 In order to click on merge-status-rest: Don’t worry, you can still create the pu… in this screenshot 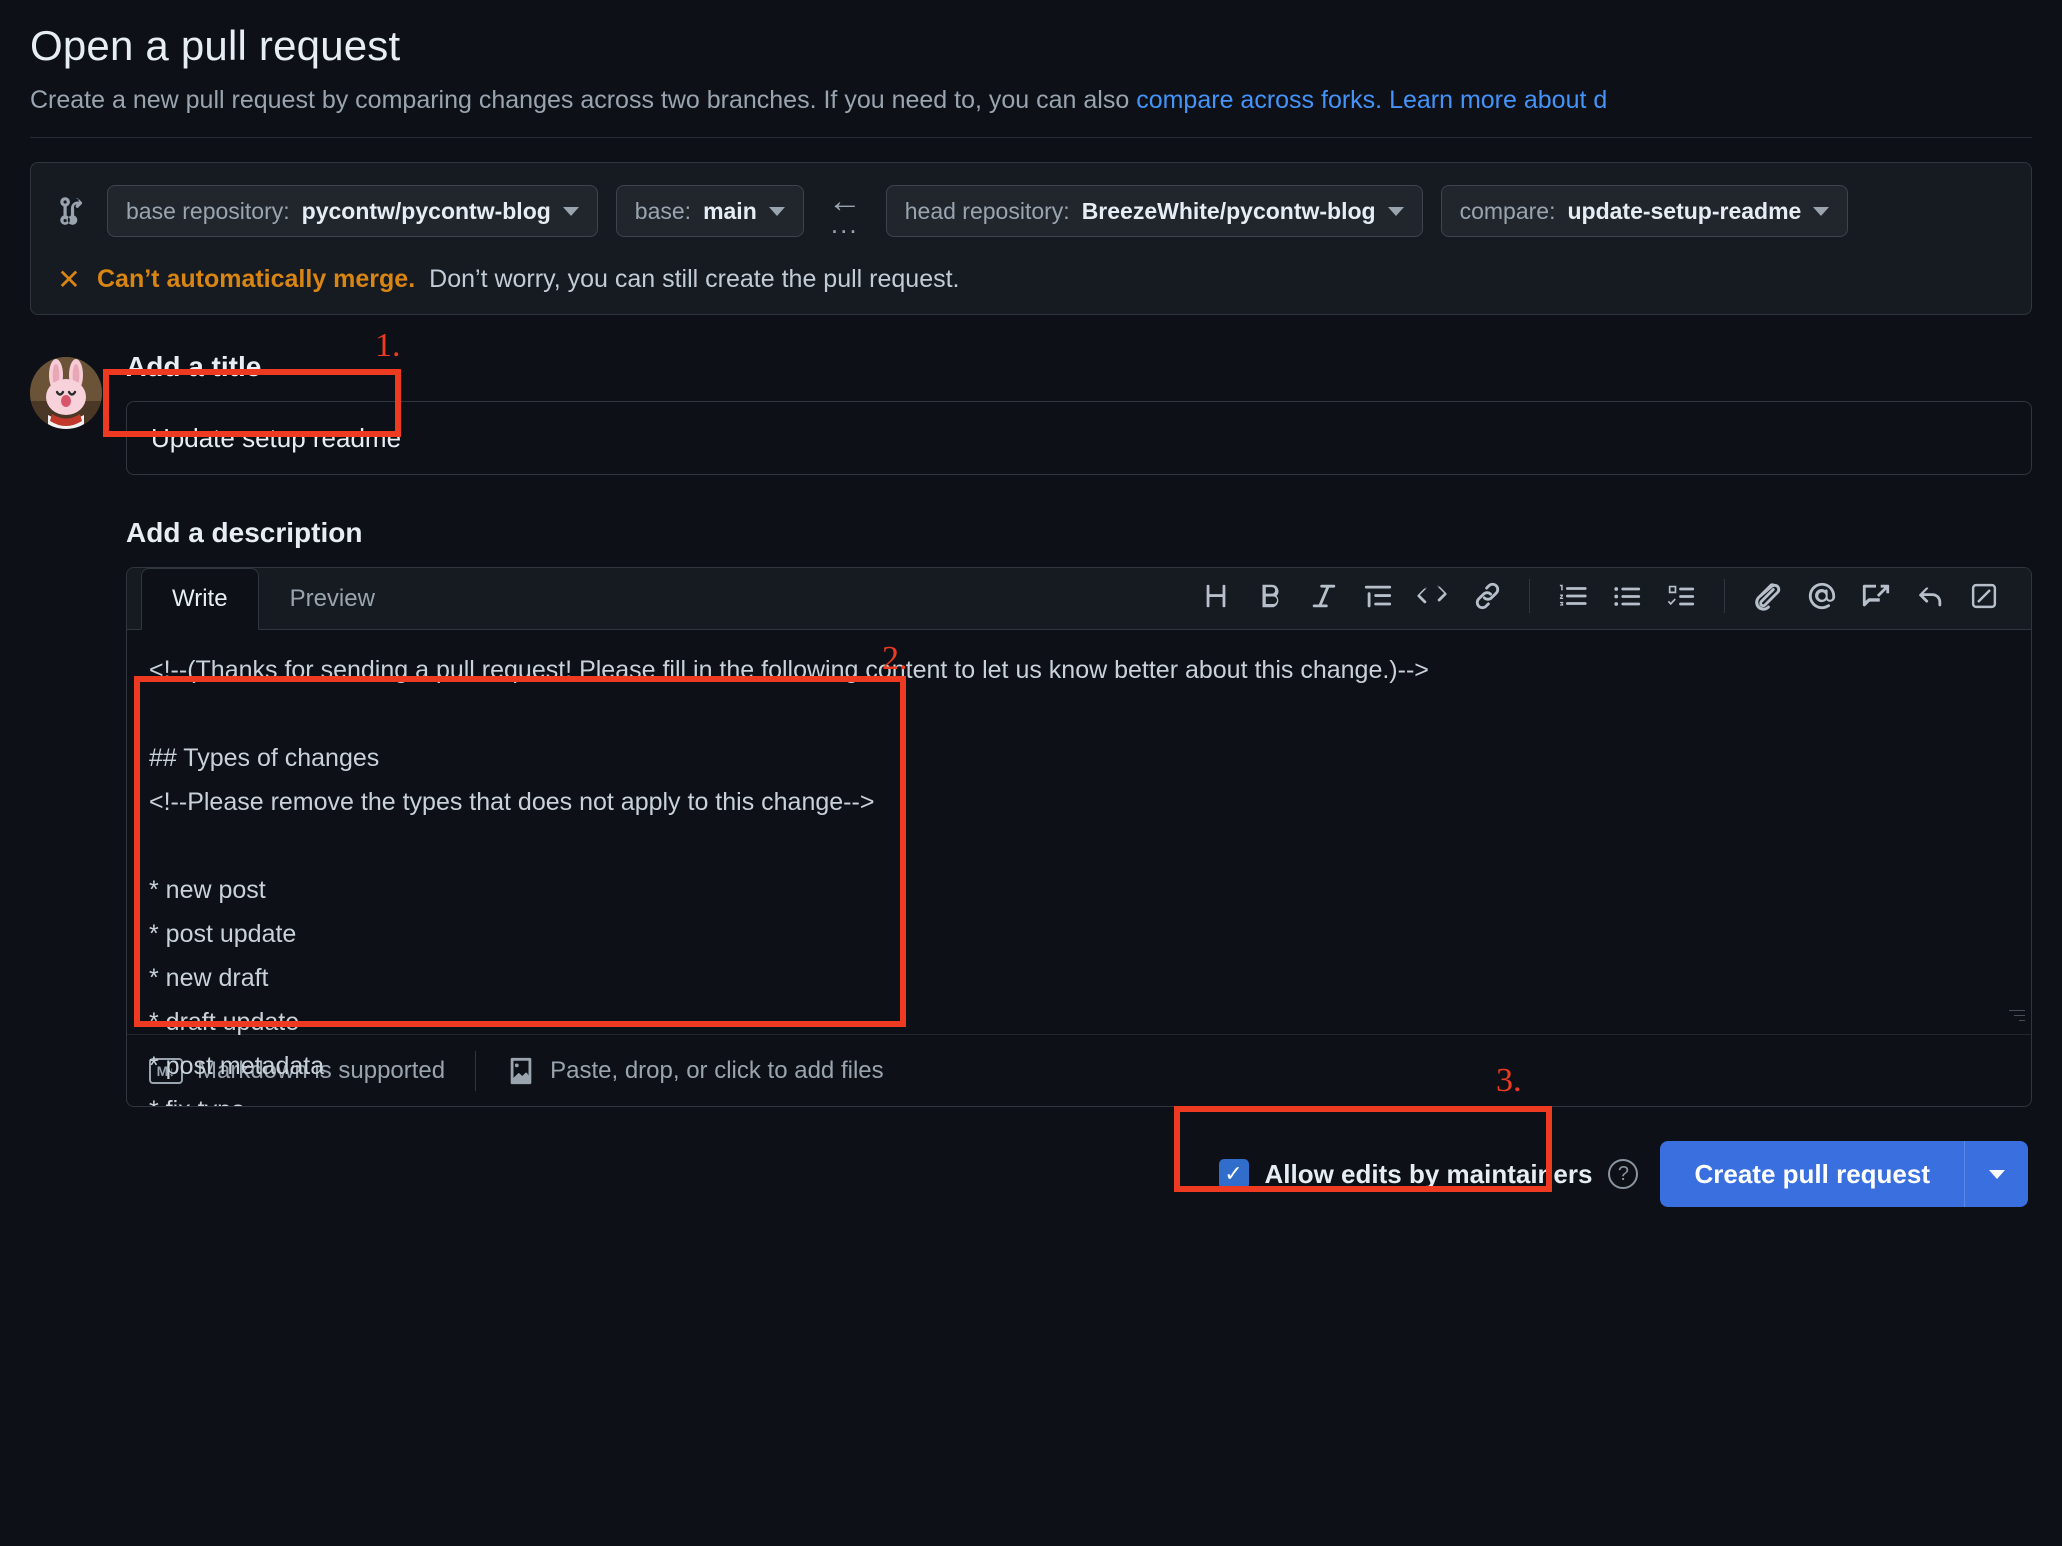, I will do `click(694, 279)`.